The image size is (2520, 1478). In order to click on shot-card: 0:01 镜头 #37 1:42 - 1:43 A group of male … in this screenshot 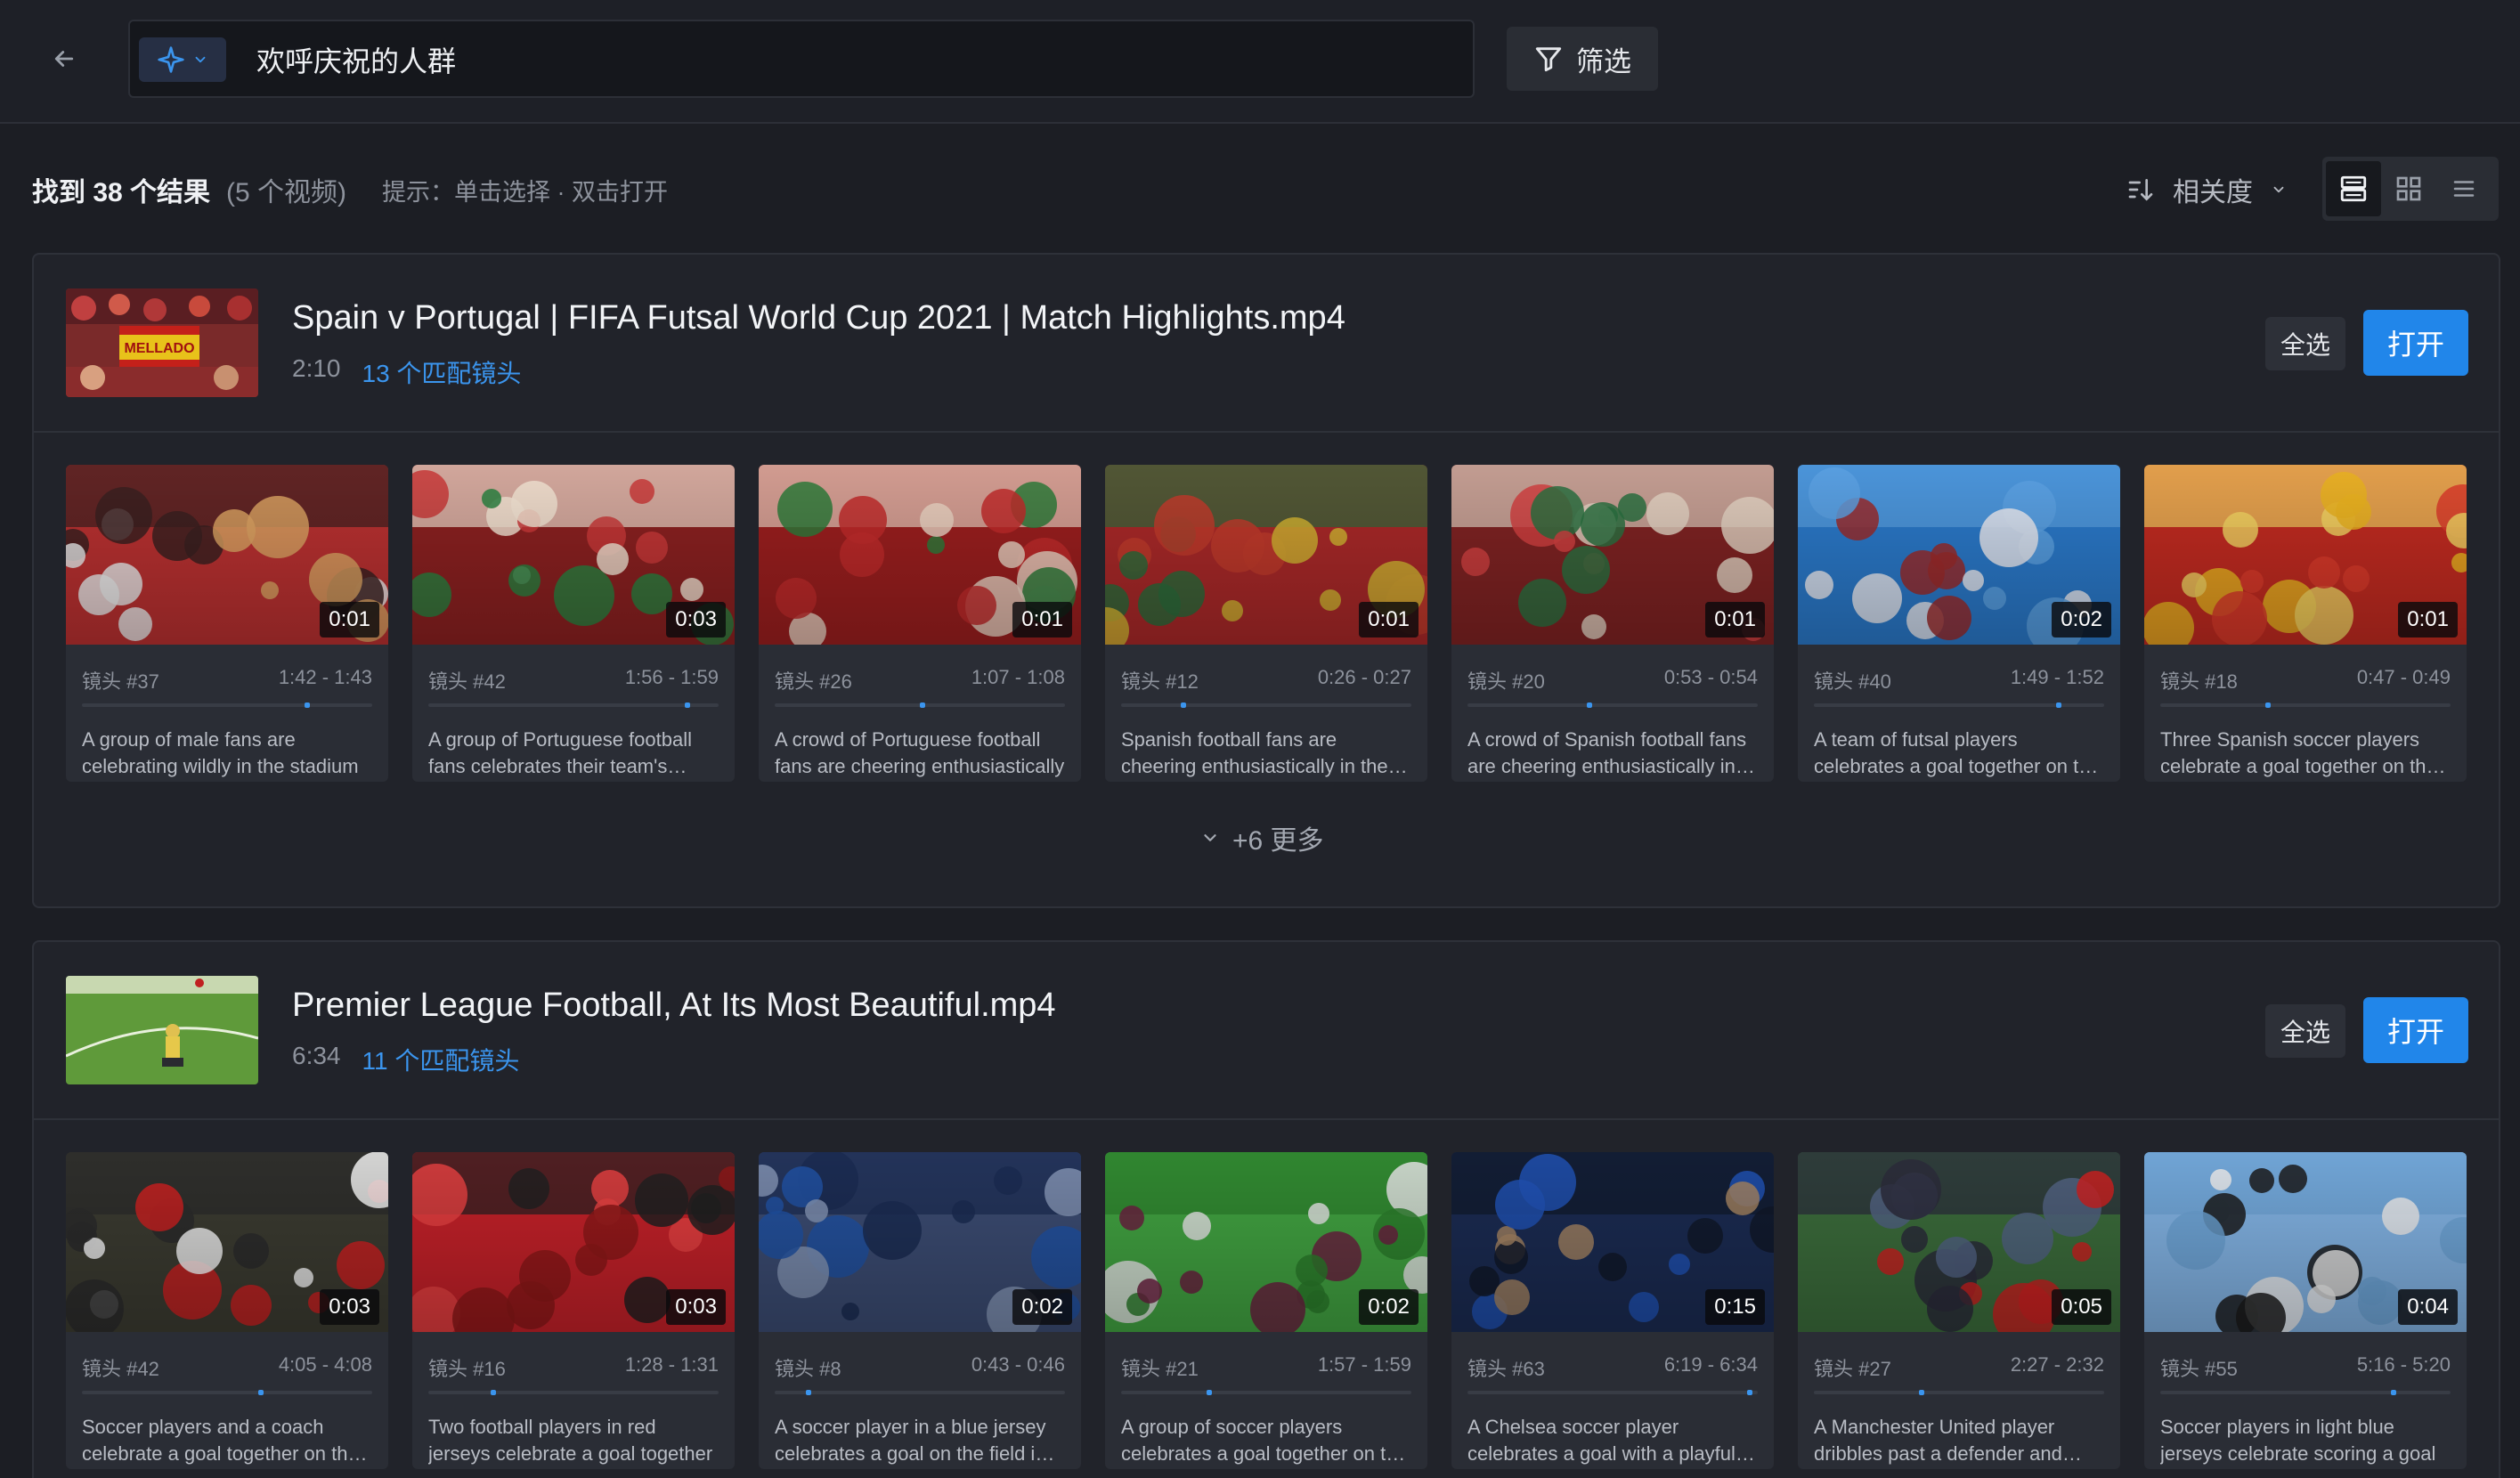, I will do `click(227, 623)`.